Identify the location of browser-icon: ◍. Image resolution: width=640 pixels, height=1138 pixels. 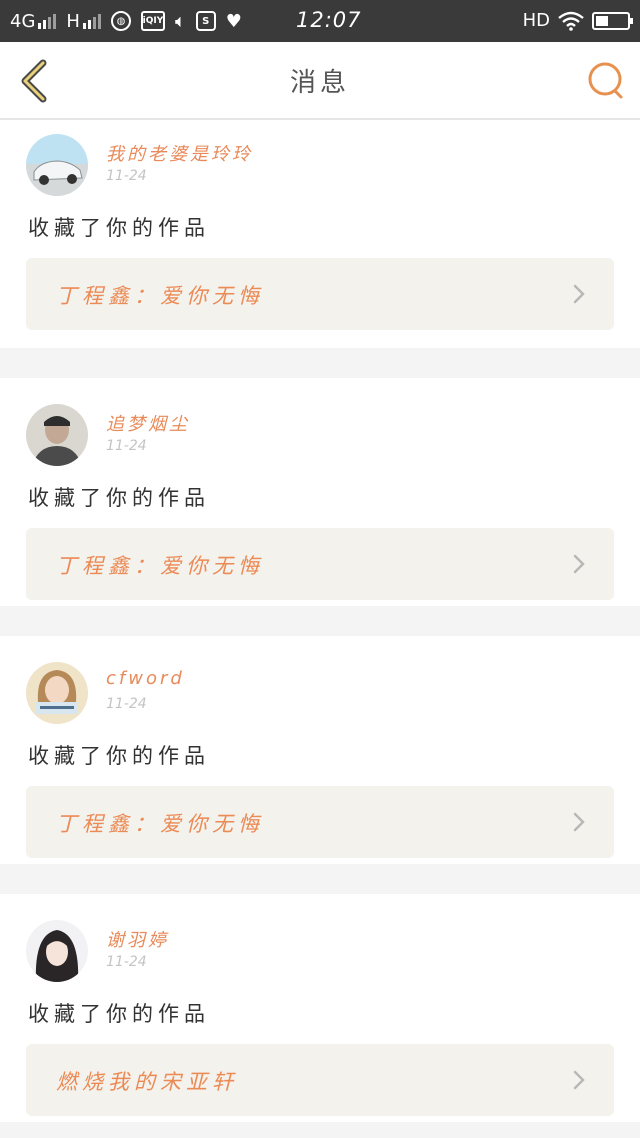
(120, 21).